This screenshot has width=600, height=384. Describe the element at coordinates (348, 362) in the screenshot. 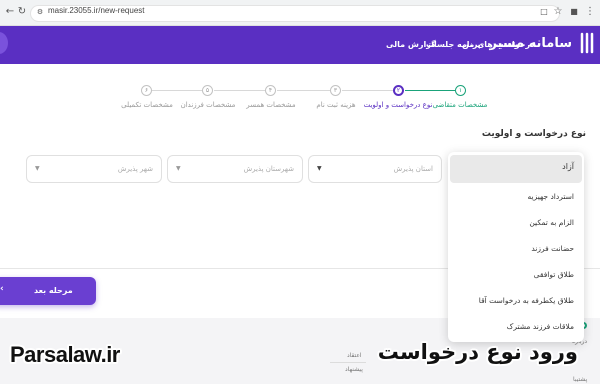

I see `divider` at that location.